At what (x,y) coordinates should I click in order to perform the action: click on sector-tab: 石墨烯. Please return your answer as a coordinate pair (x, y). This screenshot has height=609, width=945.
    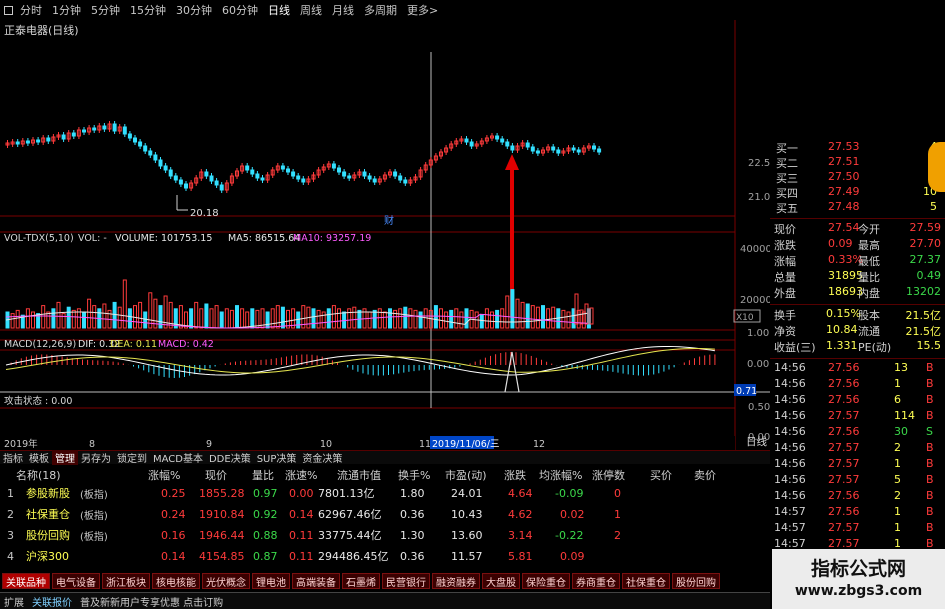
    Looking at the image, I should click on (361, 581).